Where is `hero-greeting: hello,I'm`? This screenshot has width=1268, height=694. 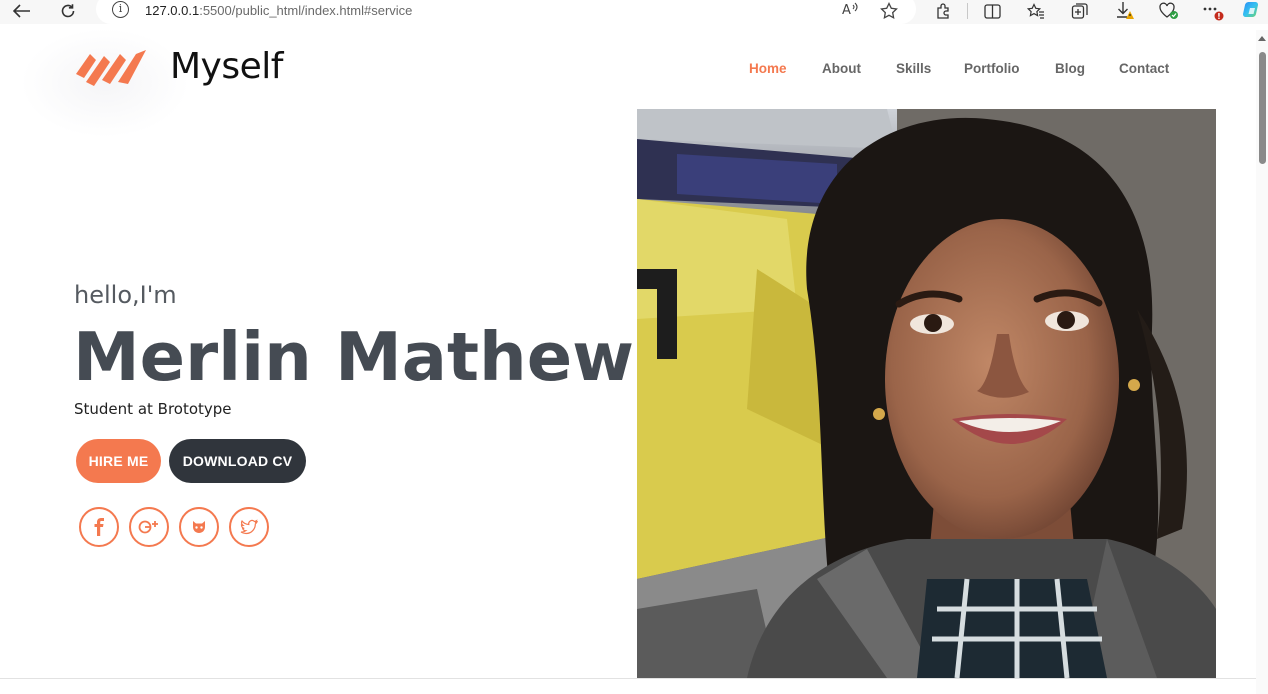
hero-greeting: hello,I'm is located at coordinates (125, 295).